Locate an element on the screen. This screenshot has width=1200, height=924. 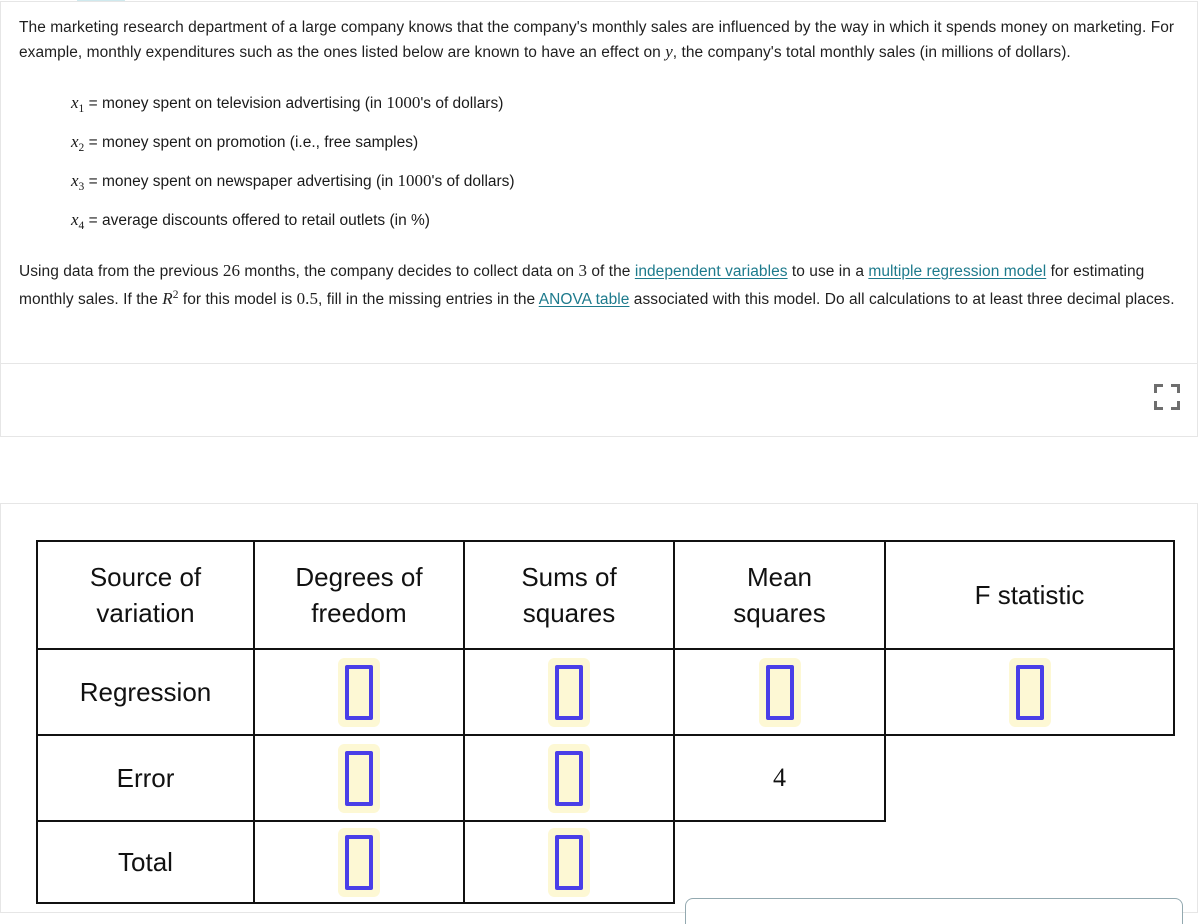
input-total-ss is located at coordinates (569, 862).